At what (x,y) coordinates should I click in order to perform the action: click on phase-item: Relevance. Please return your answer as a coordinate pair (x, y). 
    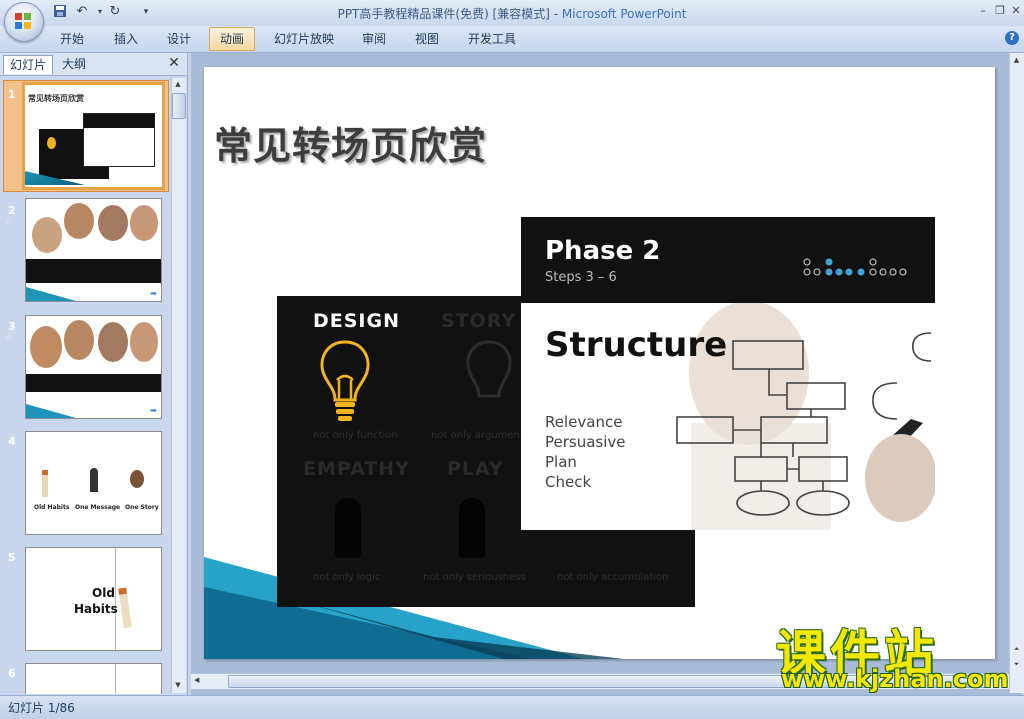
    Looking at the image, I should click on (584, 422).